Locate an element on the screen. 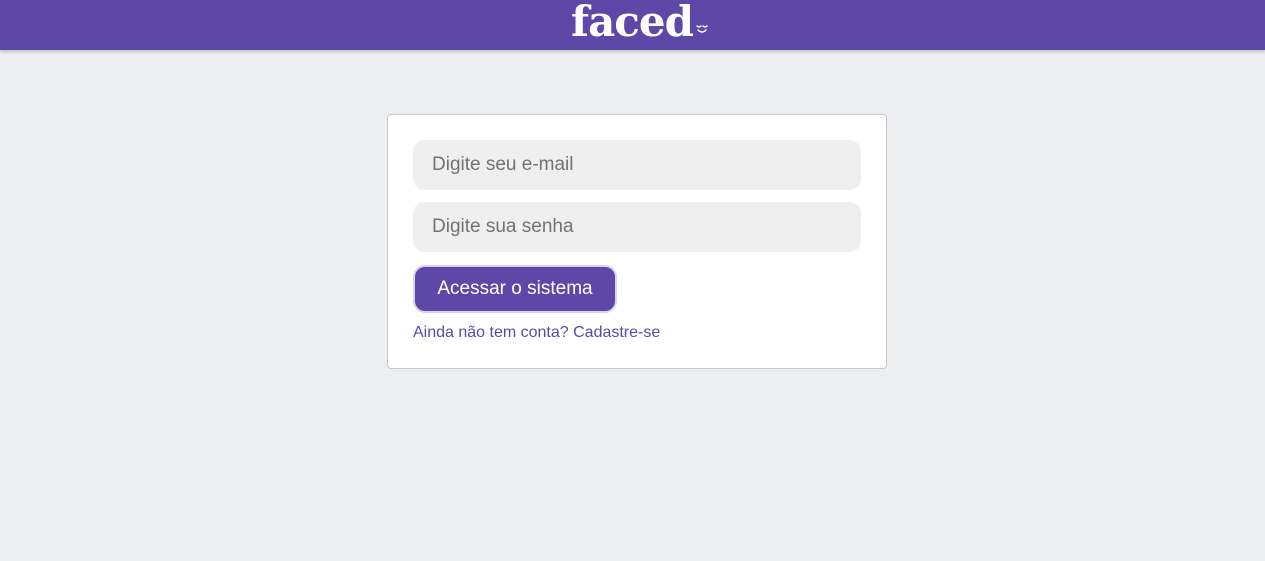 This screenshot has width=1265, height=561. signup-link: Ainda não tem conta? Cadastre-se is located at coordinates (536, 333).